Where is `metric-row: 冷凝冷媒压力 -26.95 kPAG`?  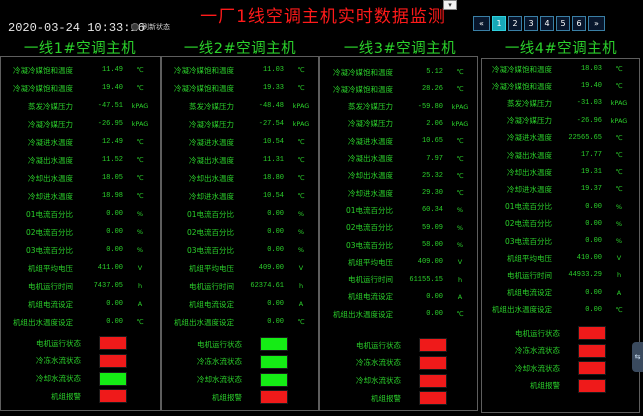 metric-row: 冷凝冷媒压力 -26.95 kPAG is located at coordinates (80, 124).